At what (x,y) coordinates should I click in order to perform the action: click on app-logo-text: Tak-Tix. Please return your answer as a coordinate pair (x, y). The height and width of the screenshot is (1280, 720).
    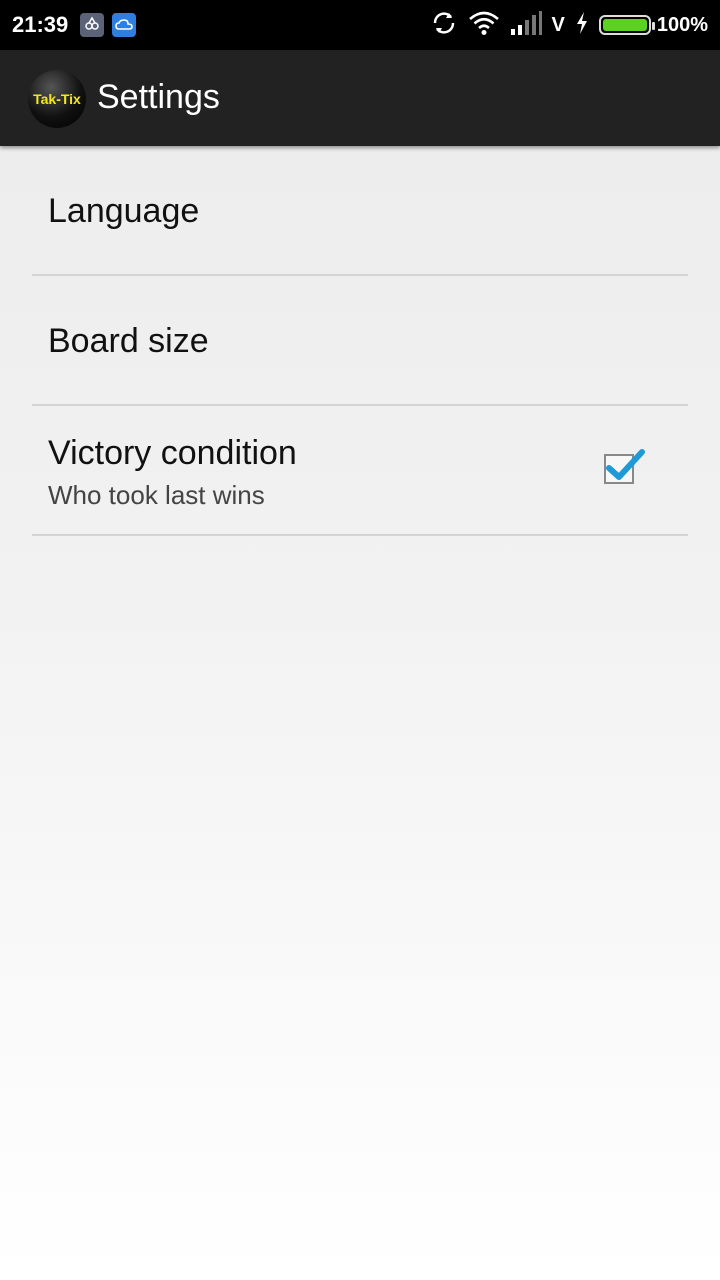
    Looking at the image, I should click on (57, 99).